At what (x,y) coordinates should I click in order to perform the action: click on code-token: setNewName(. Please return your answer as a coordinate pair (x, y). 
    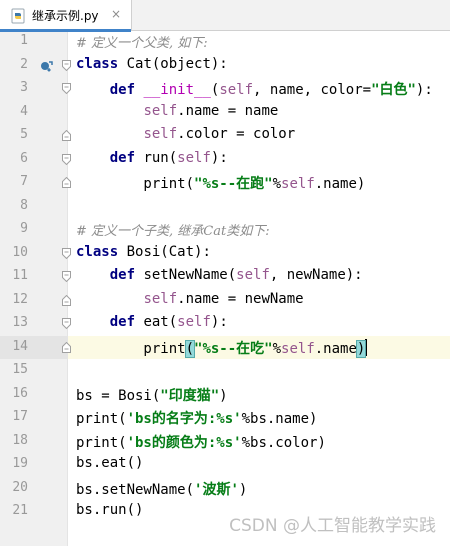
    Looking at the image, I should click on (186, 275).